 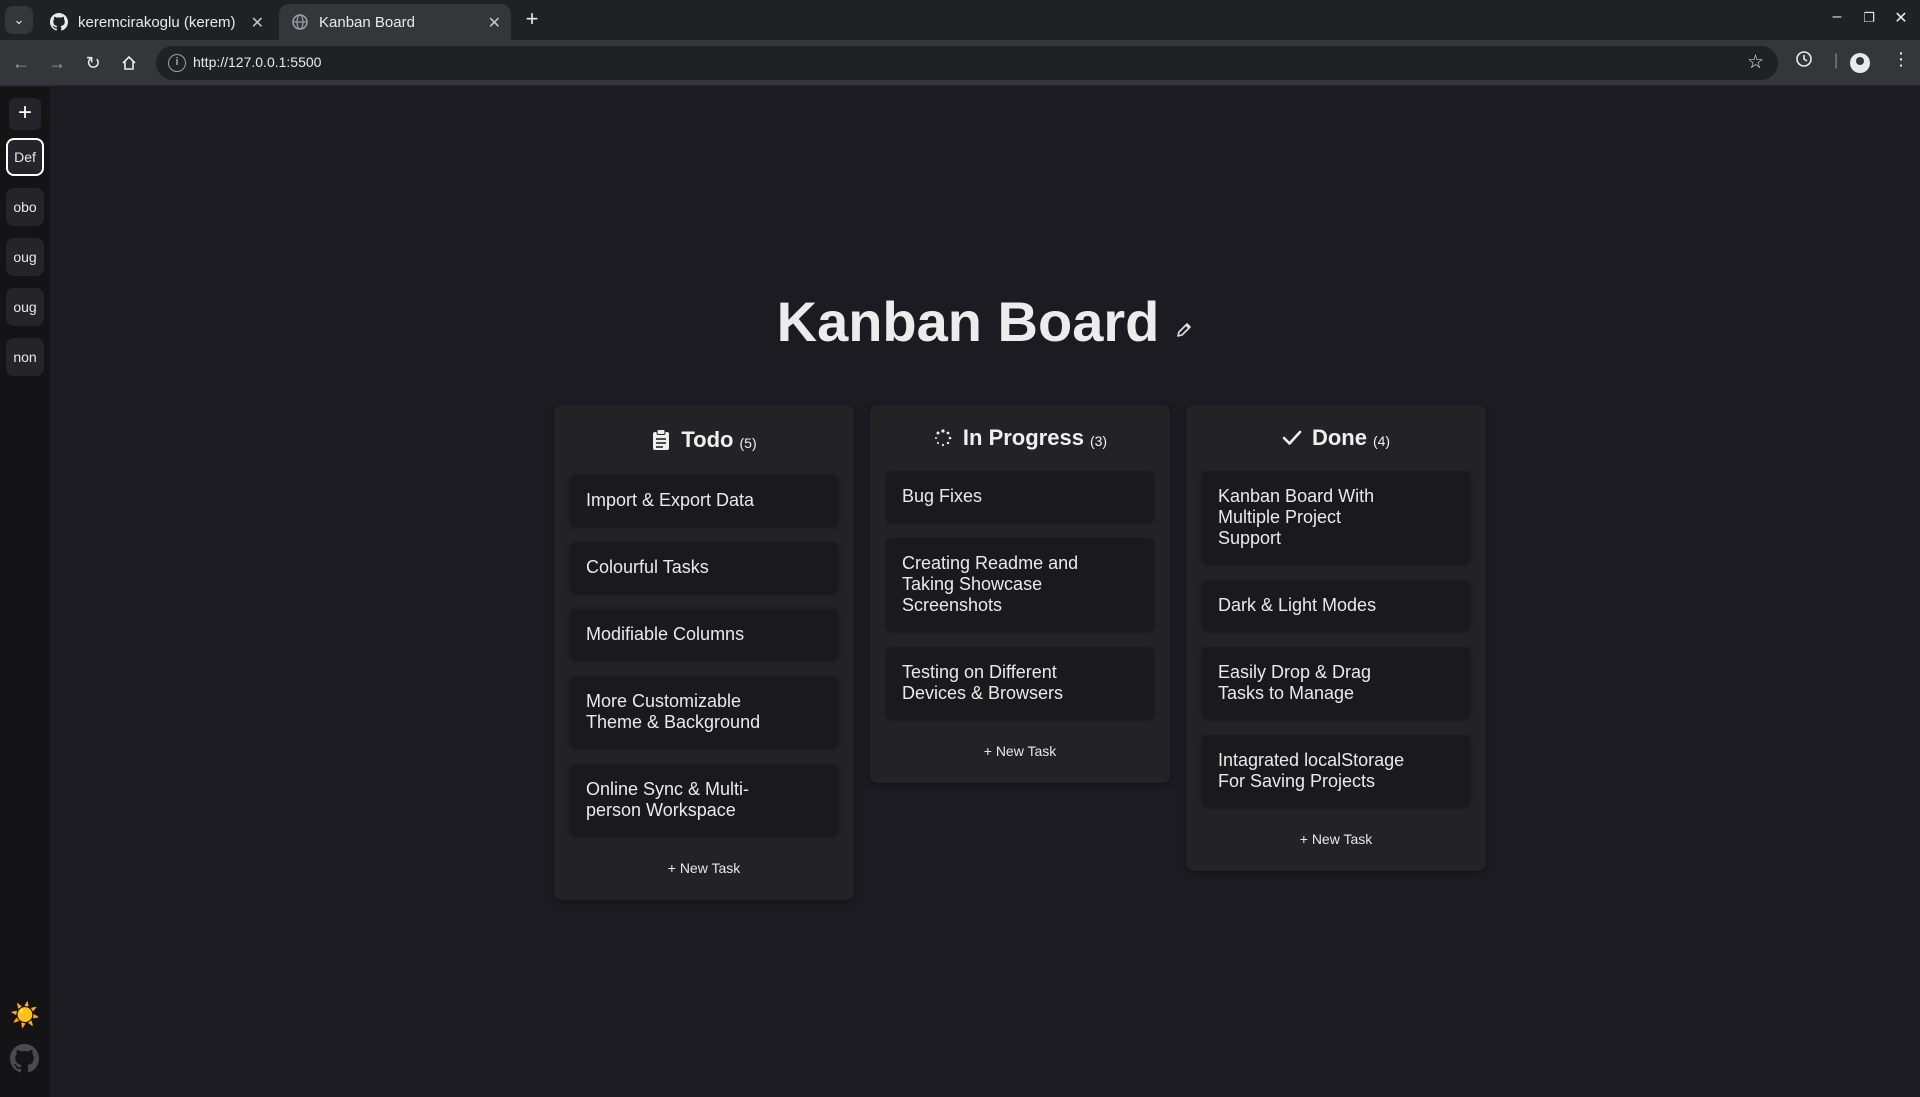 I want to click on column-header: Todo (5), so click(x=704, y=440).